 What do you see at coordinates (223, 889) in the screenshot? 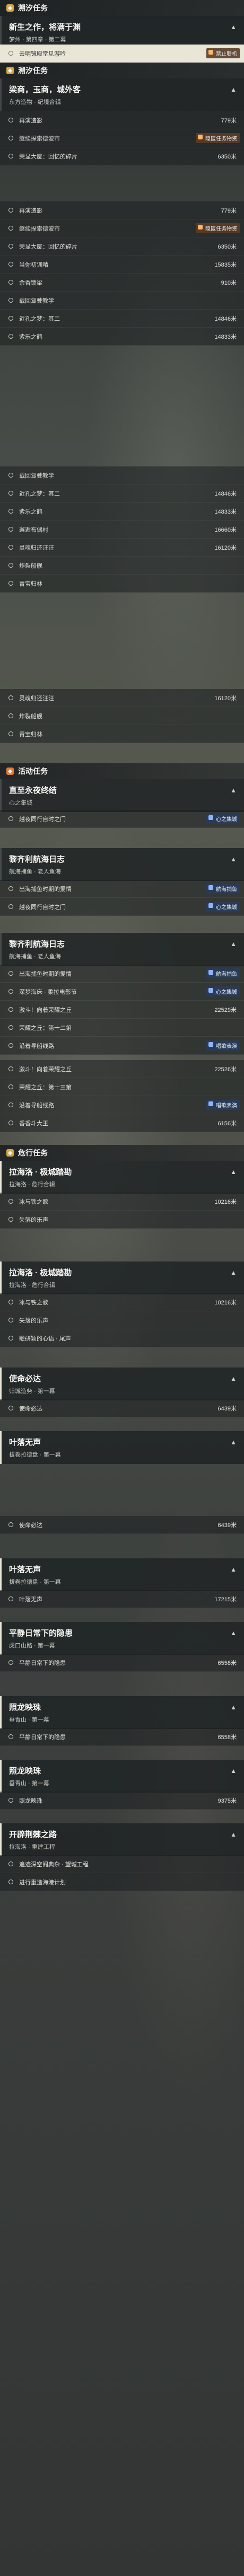
I see `quest-badge: 航海捕鱼` at bounding box center [223, 889].